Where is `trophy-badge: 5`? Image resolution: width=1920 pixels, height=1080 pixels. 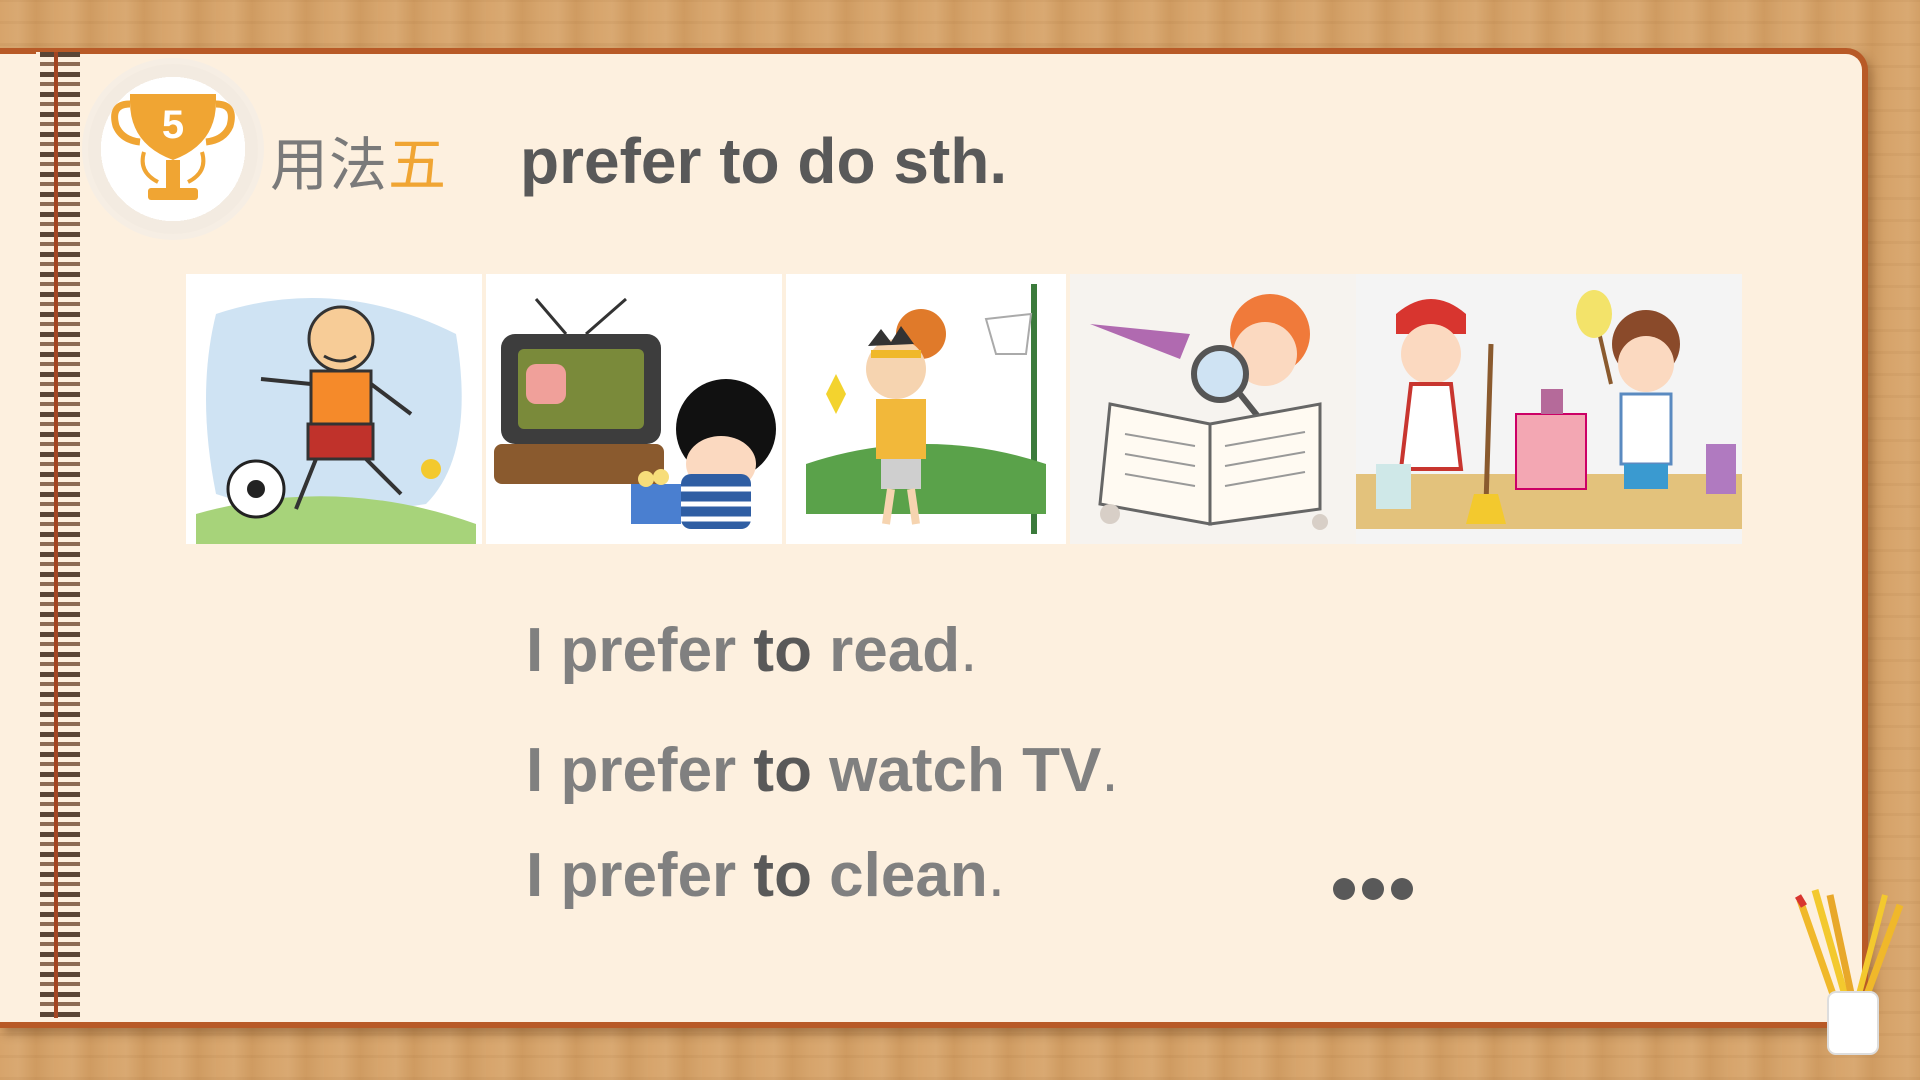 trophy-badge: 5 is located at coordinates (173, 149).